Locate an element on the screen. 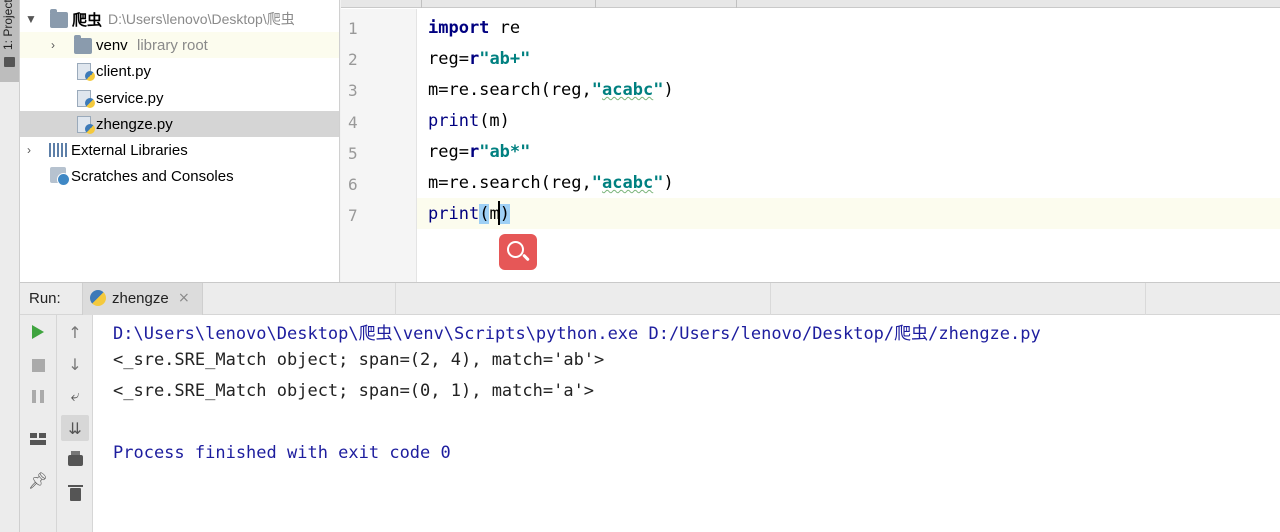 The width and height of the screenshot is (1280, 532). line-number: 7 is located at coordinates (353, 215).